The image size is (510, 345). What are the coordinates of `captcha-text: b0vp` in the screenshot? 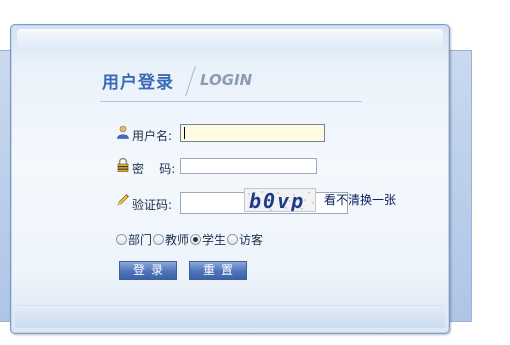 It's located at (277, 200).